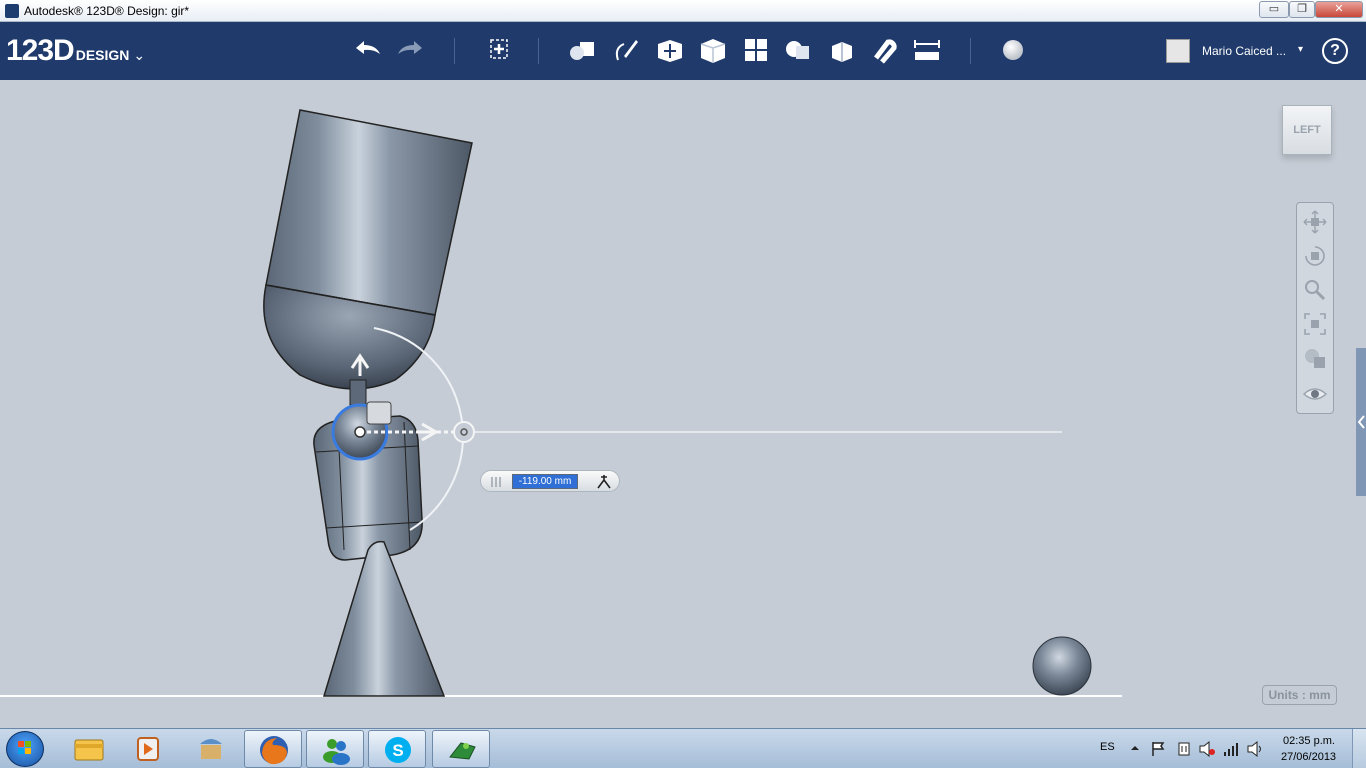  I want to click on fit-icon, so click(1315, 324).